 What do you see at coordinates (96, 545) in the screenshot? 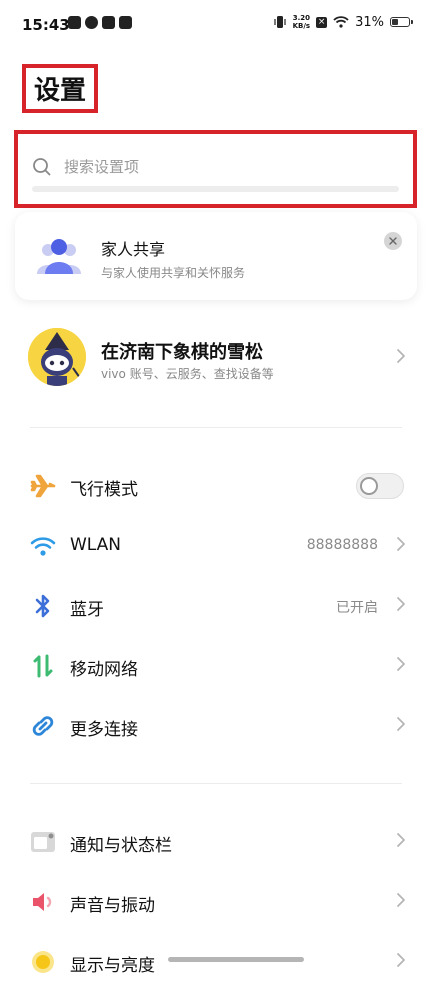
I see `settings-item-label: WLAN` at bounding box center [96, 545].